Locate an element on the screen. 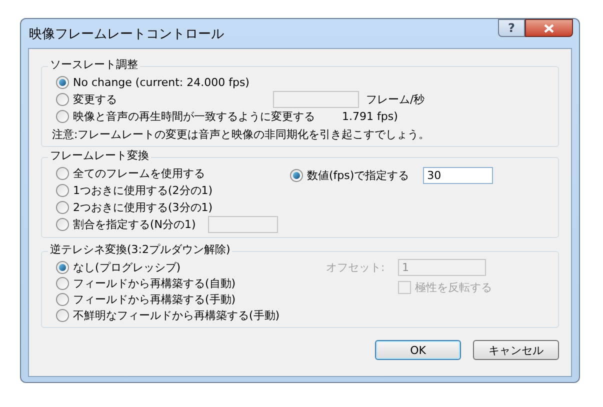 This screenshot has width=603, height=407. radio-button: フィールドから再構築する(自動) is located at coordinates (146, 283).